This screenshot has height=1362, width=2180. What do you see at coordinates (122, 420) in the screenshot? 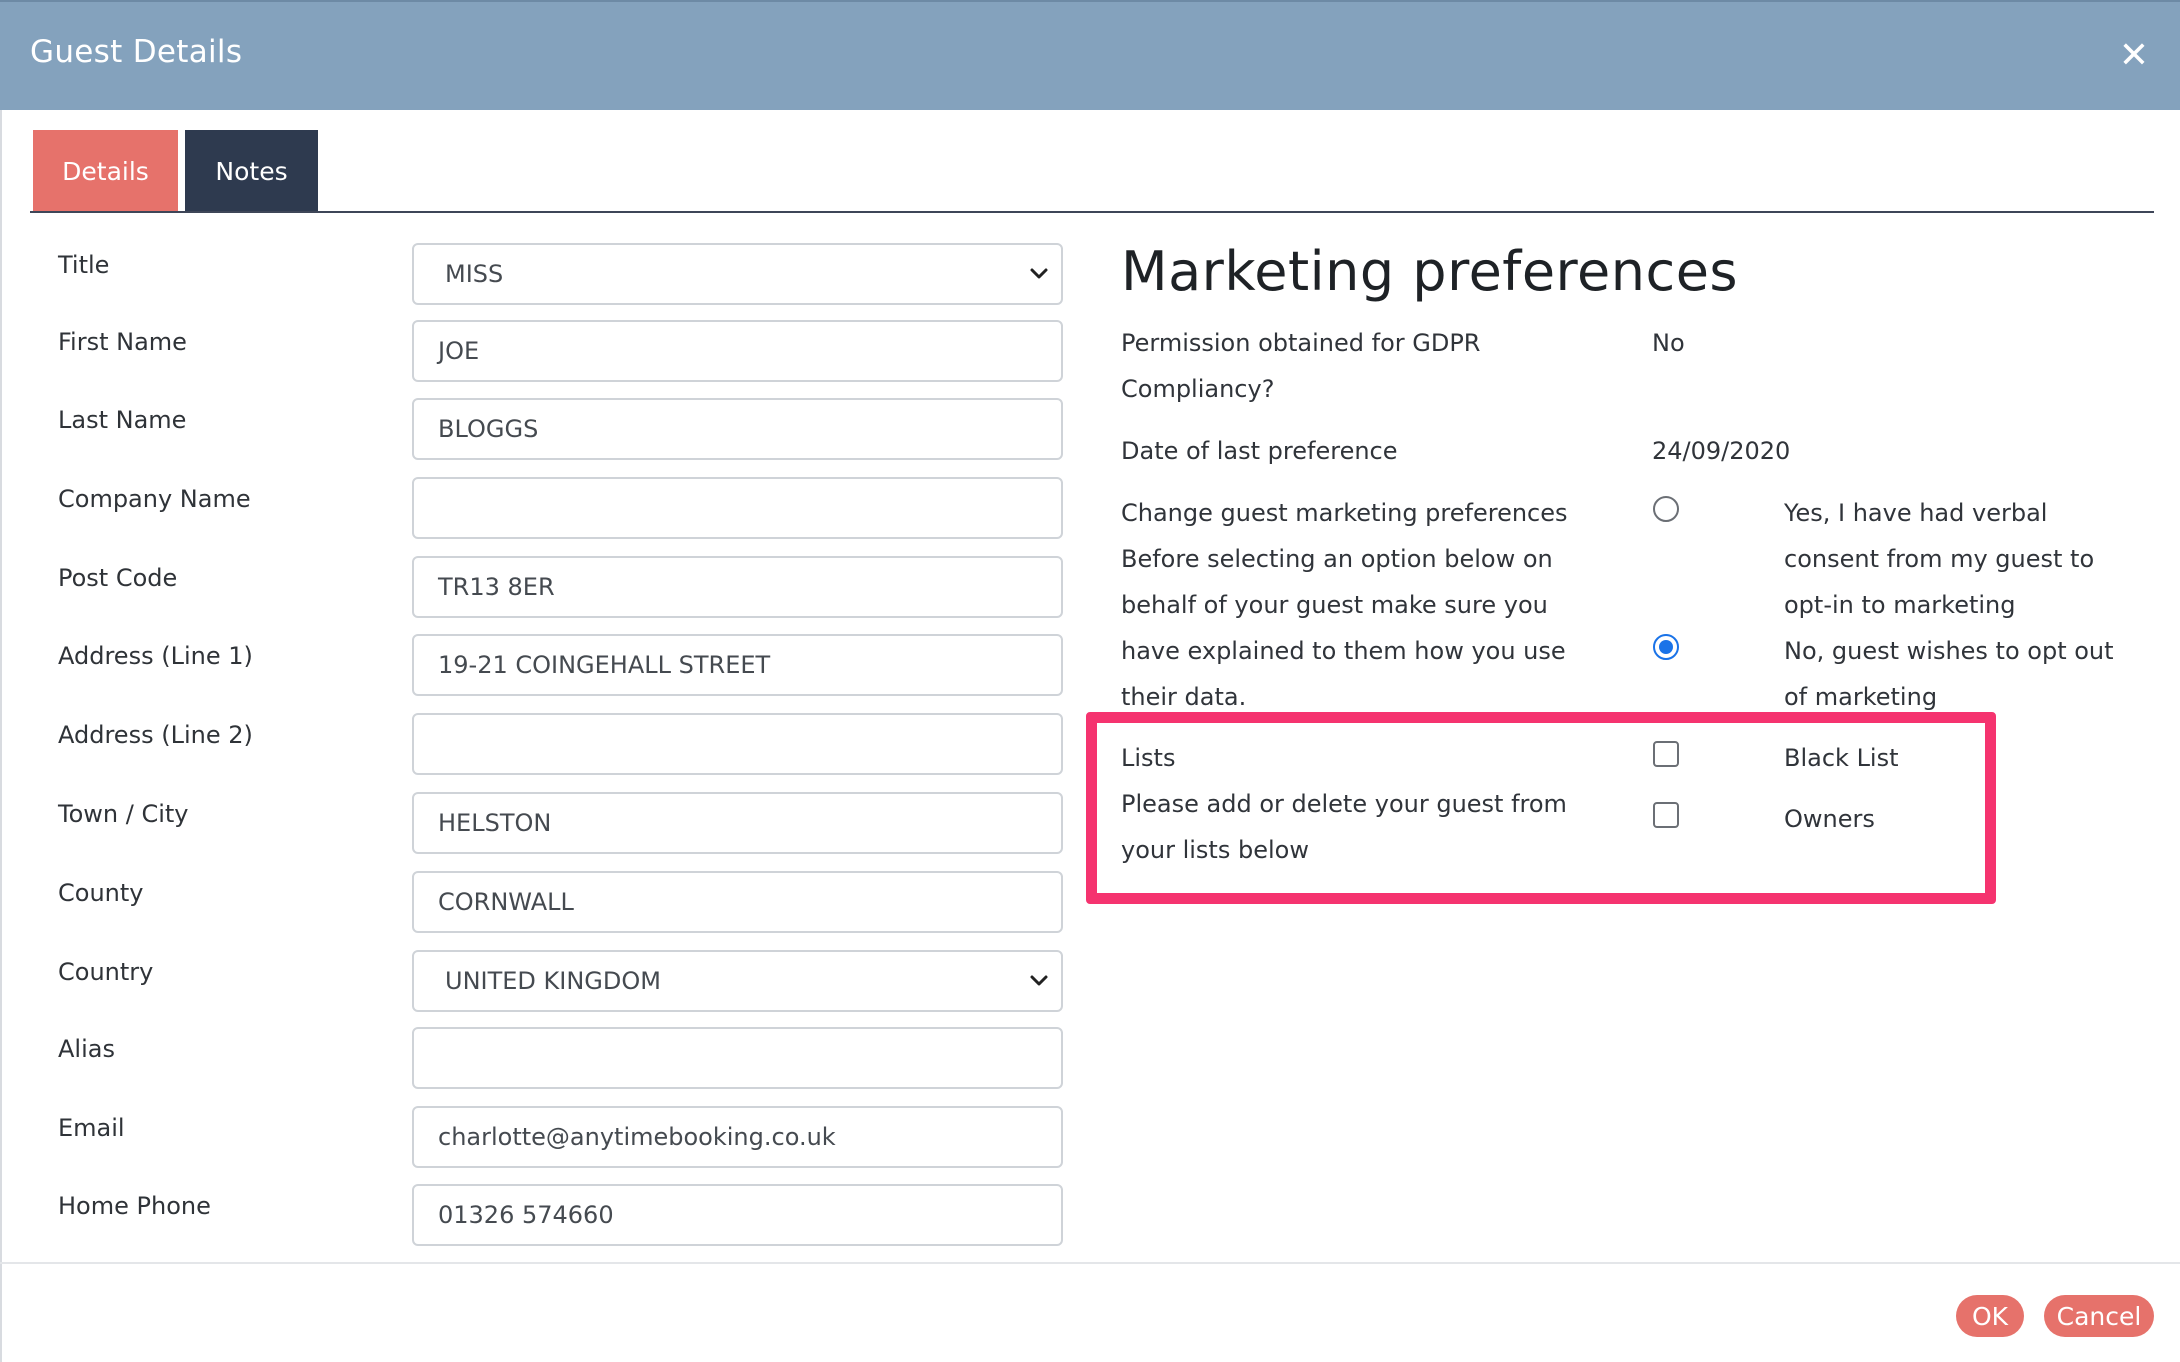
I see `last-name-label: Last Name` at bounding box center [122, 420].